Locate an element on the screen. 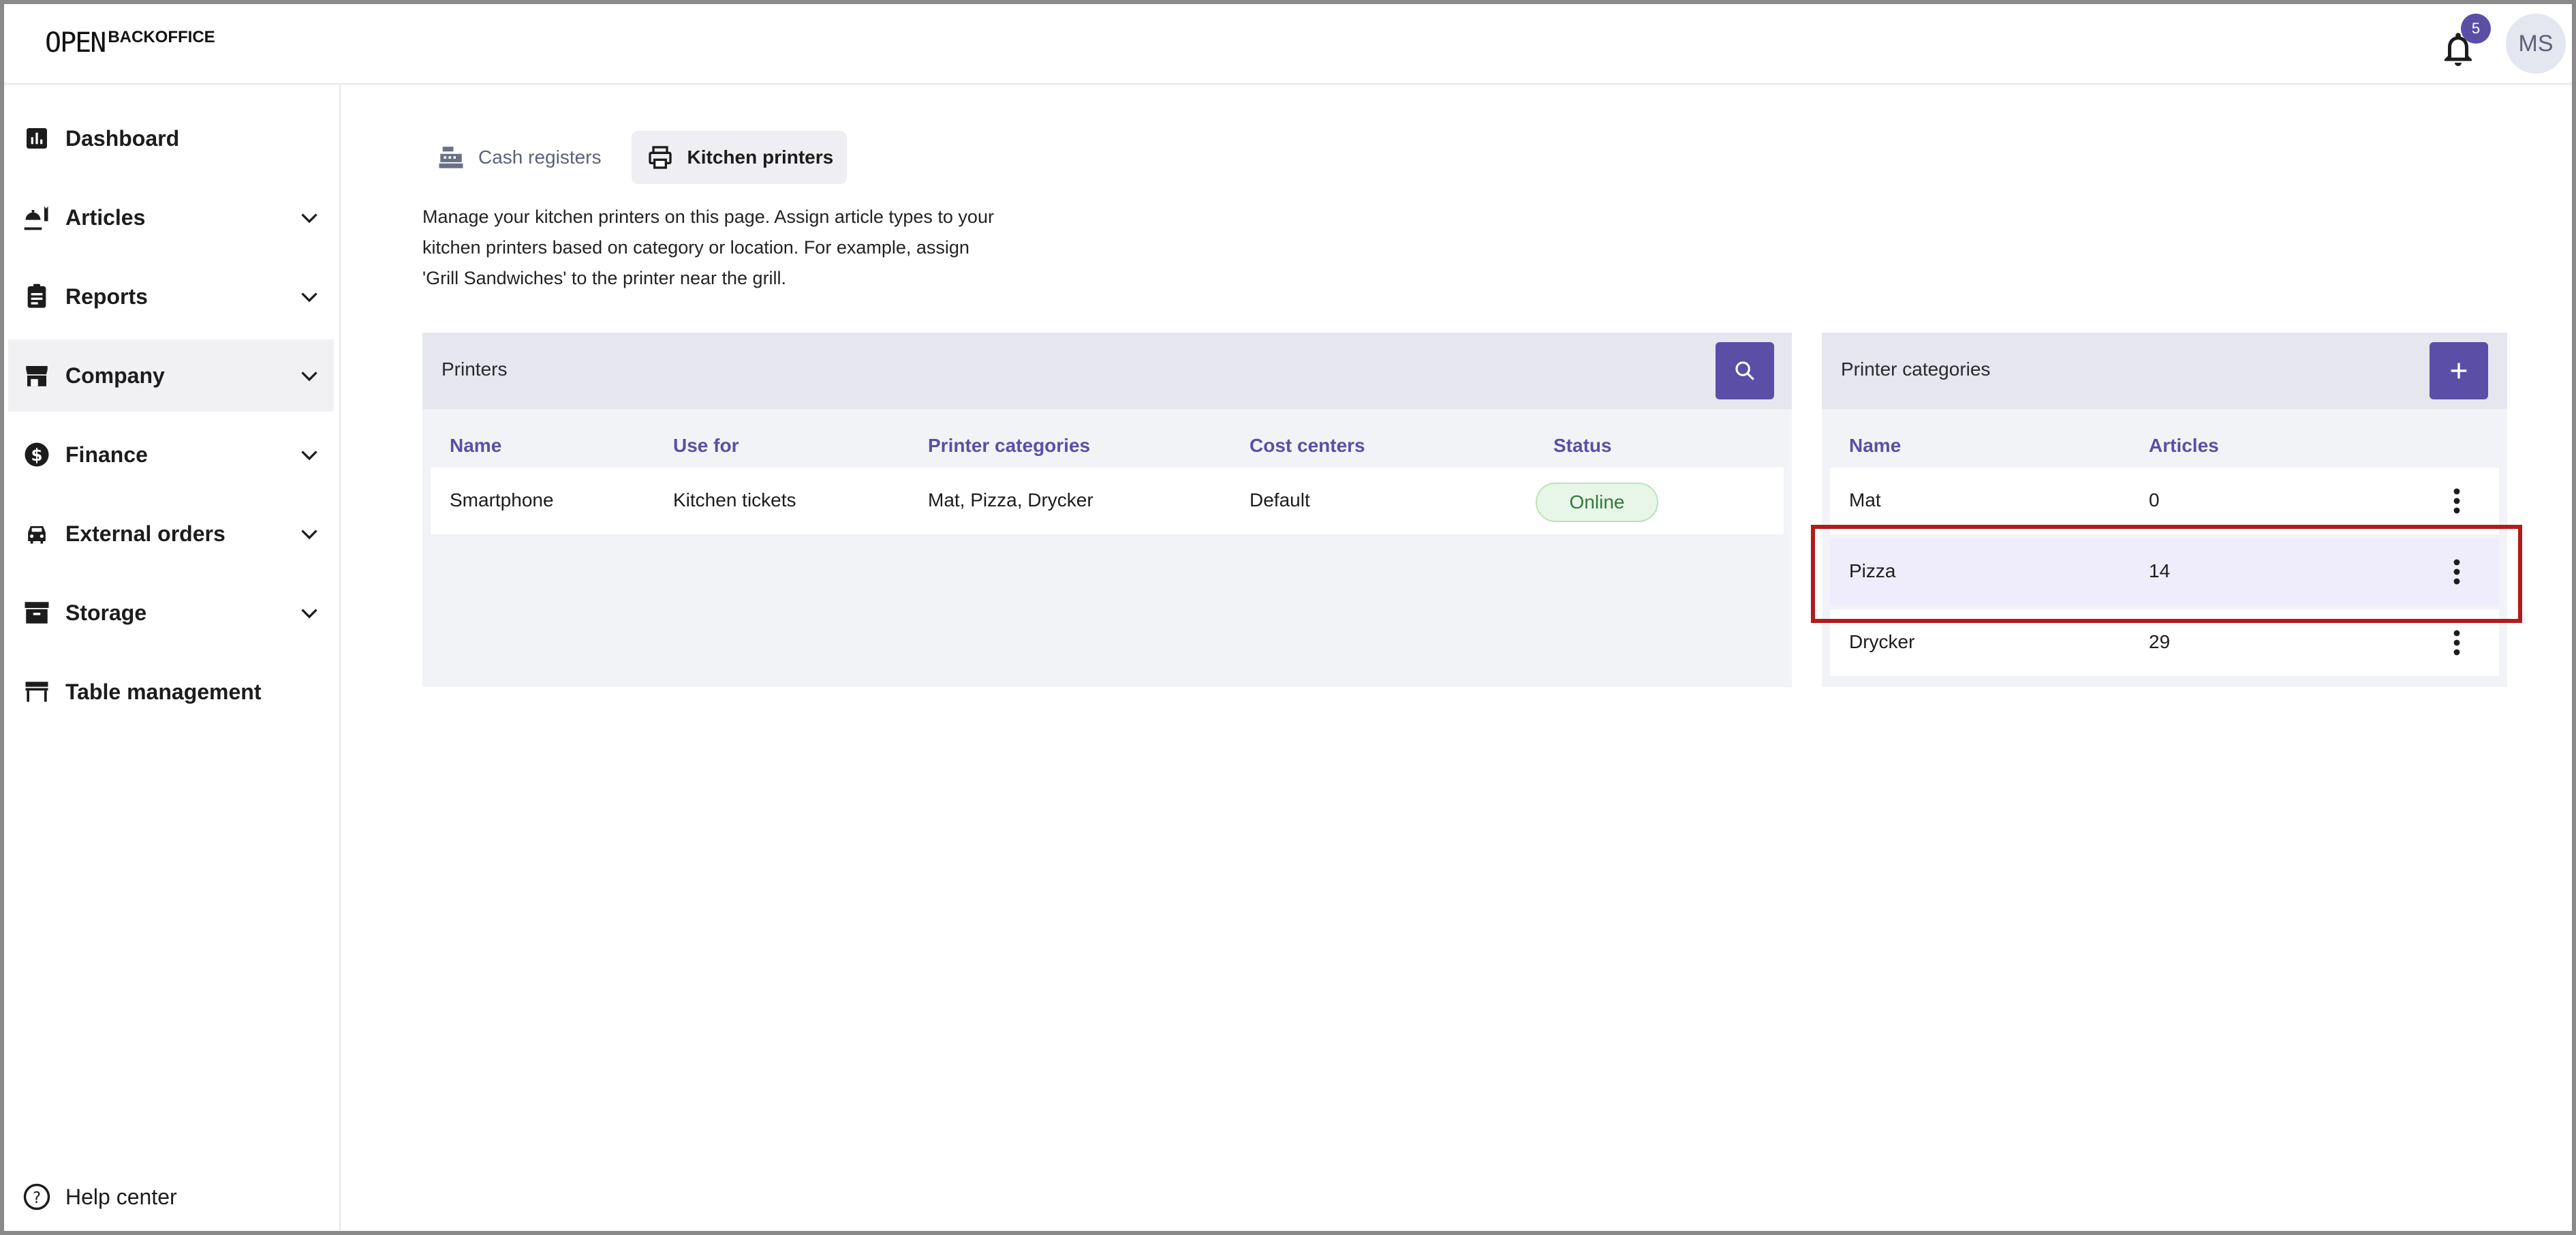  tab-label: Kitchen printers is located at coordinates (760, 157).